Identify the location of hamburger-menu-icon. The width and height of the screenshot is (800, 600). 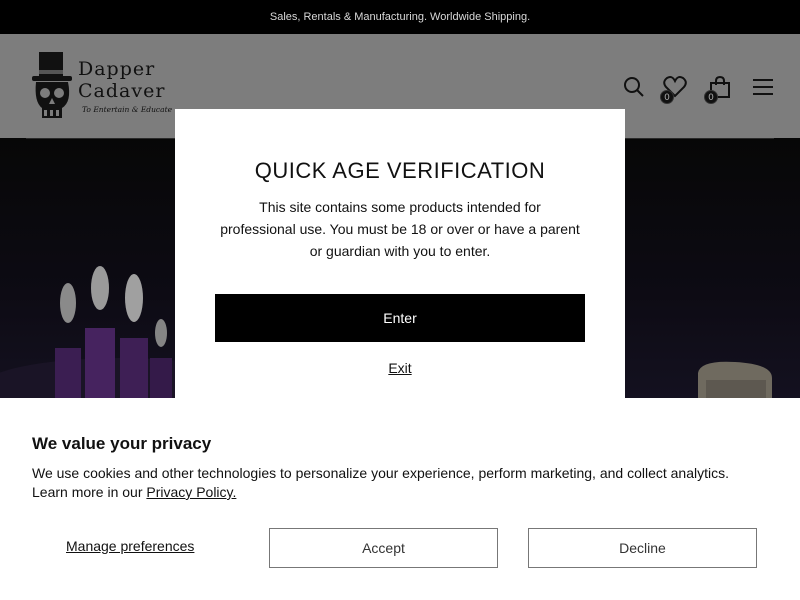
(763, 87).